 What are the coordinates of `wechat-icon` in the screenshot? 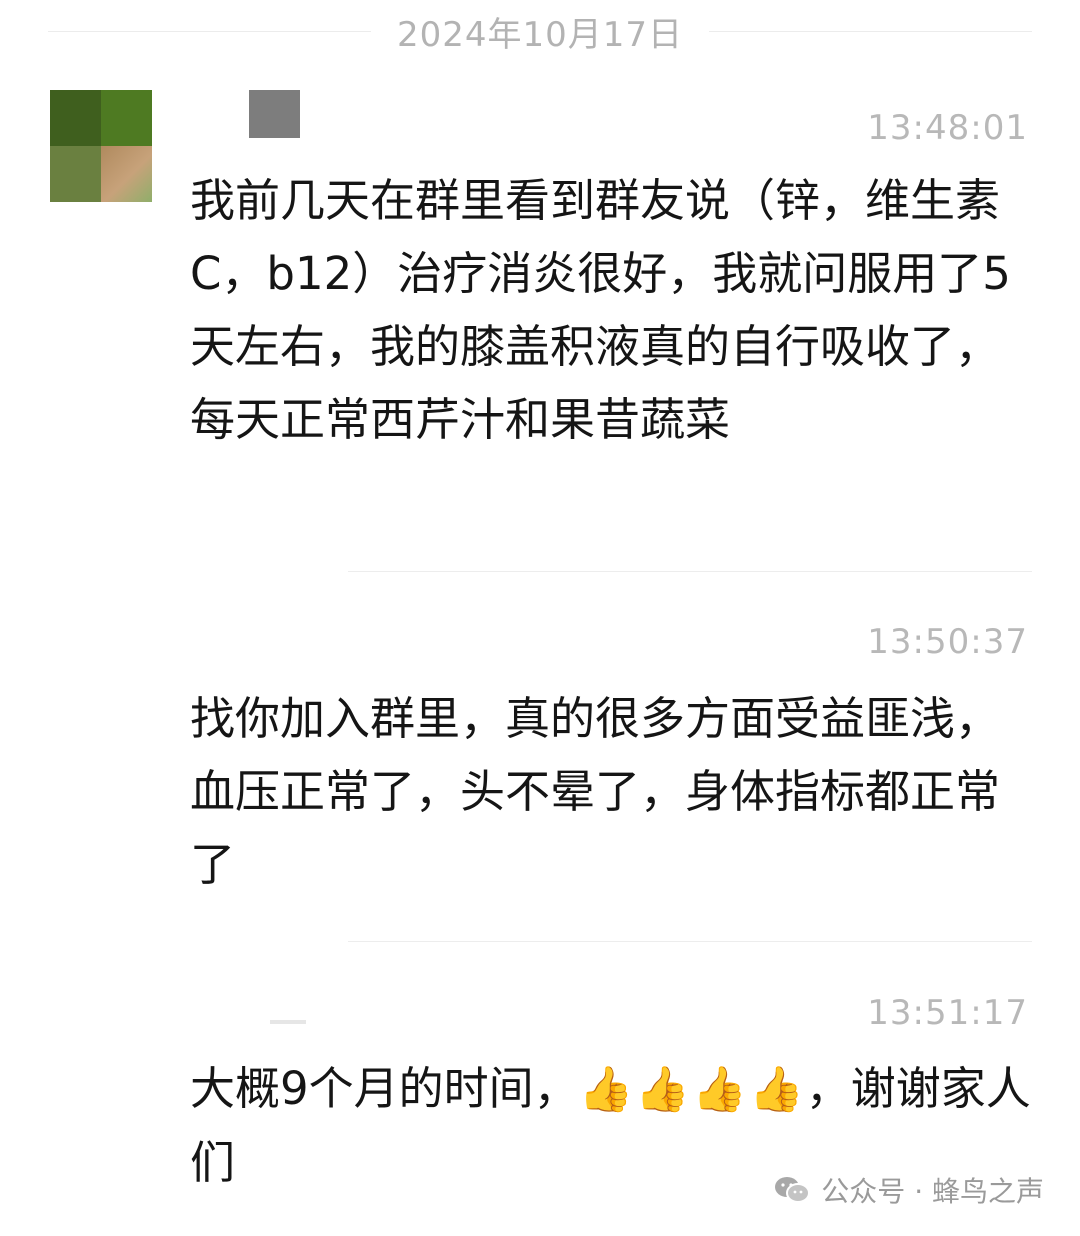 It's located at (792, 1190).